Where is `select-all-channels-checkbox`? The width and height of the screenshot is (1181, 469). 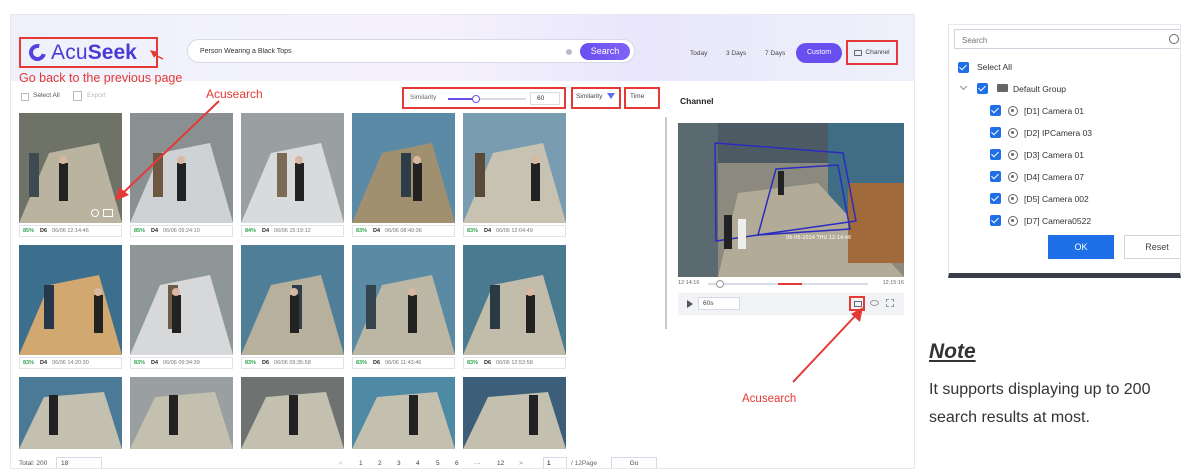
select-all-channels-checkbox is located at coordinates (963, 67).